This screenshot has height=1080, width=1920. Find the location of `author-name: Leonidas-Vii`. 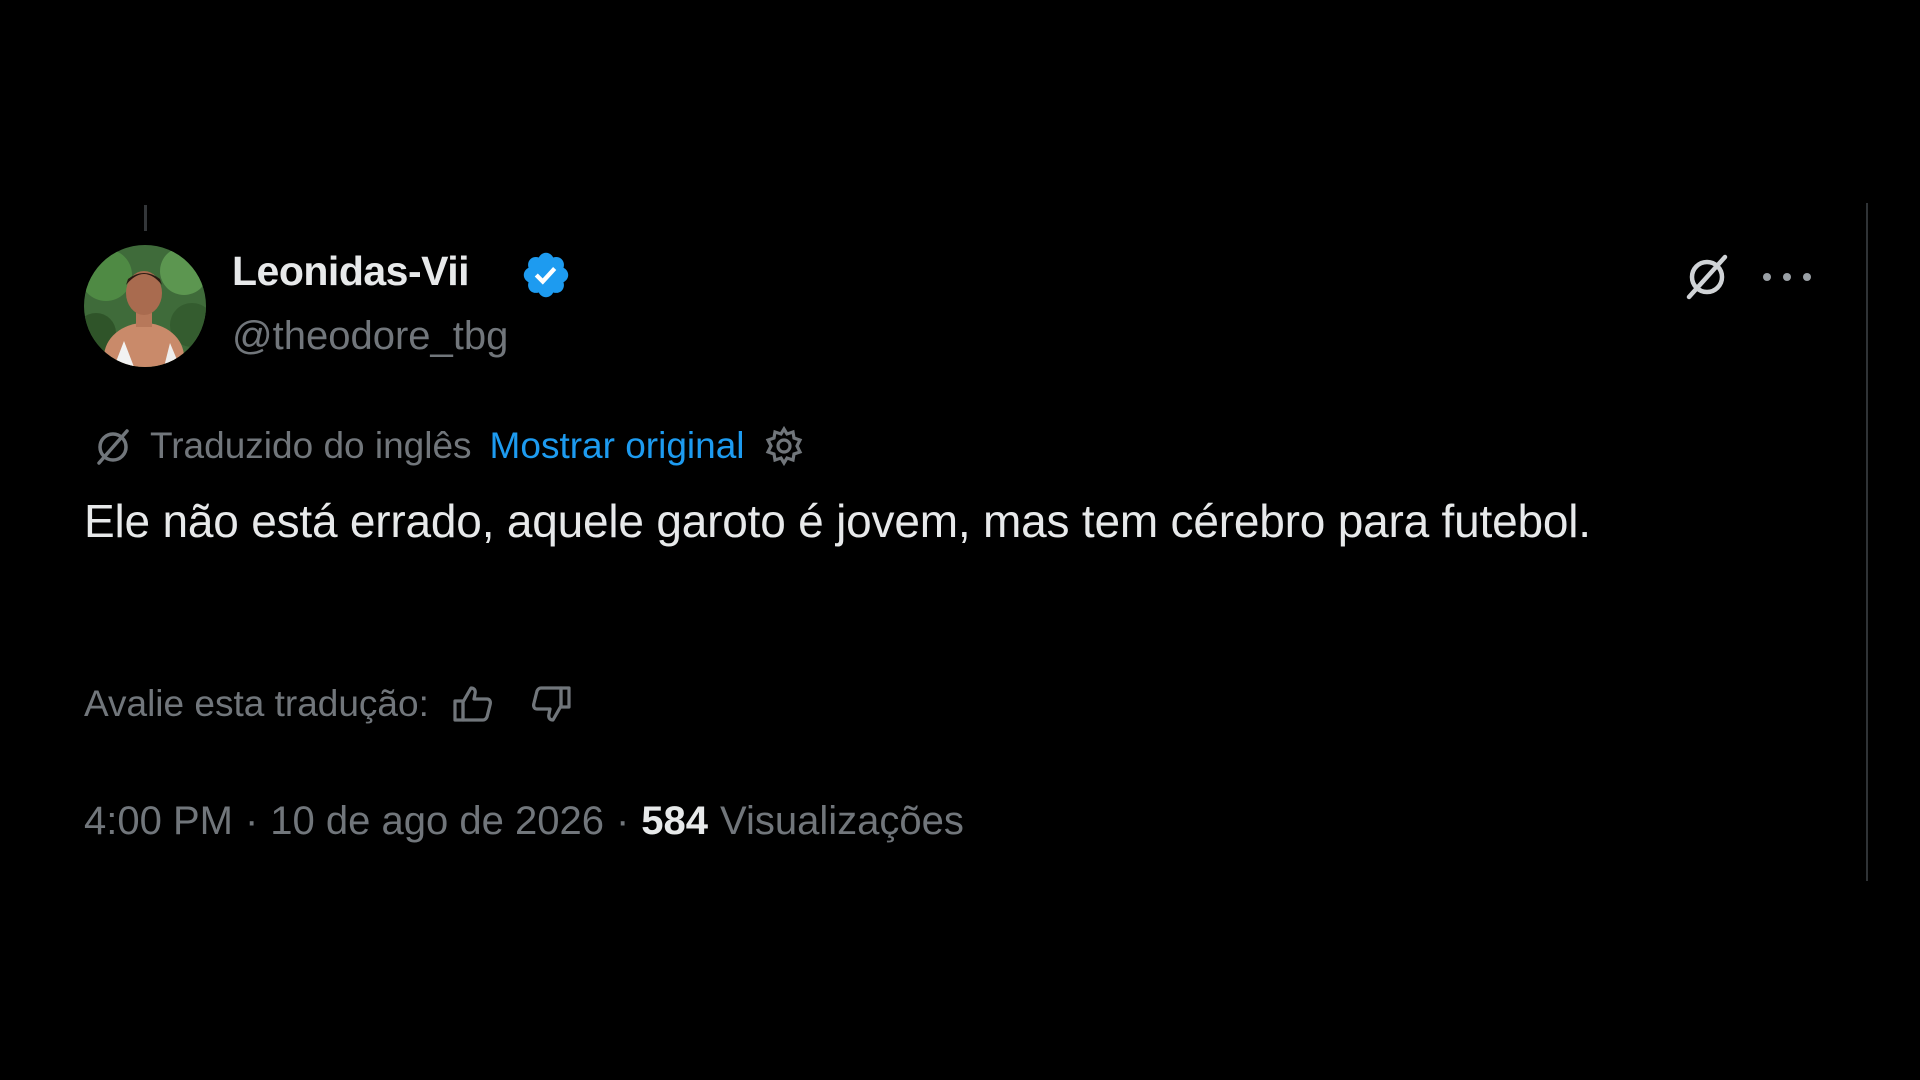

author-name: Leonidas-Vii is located at coordinates (351, 271).